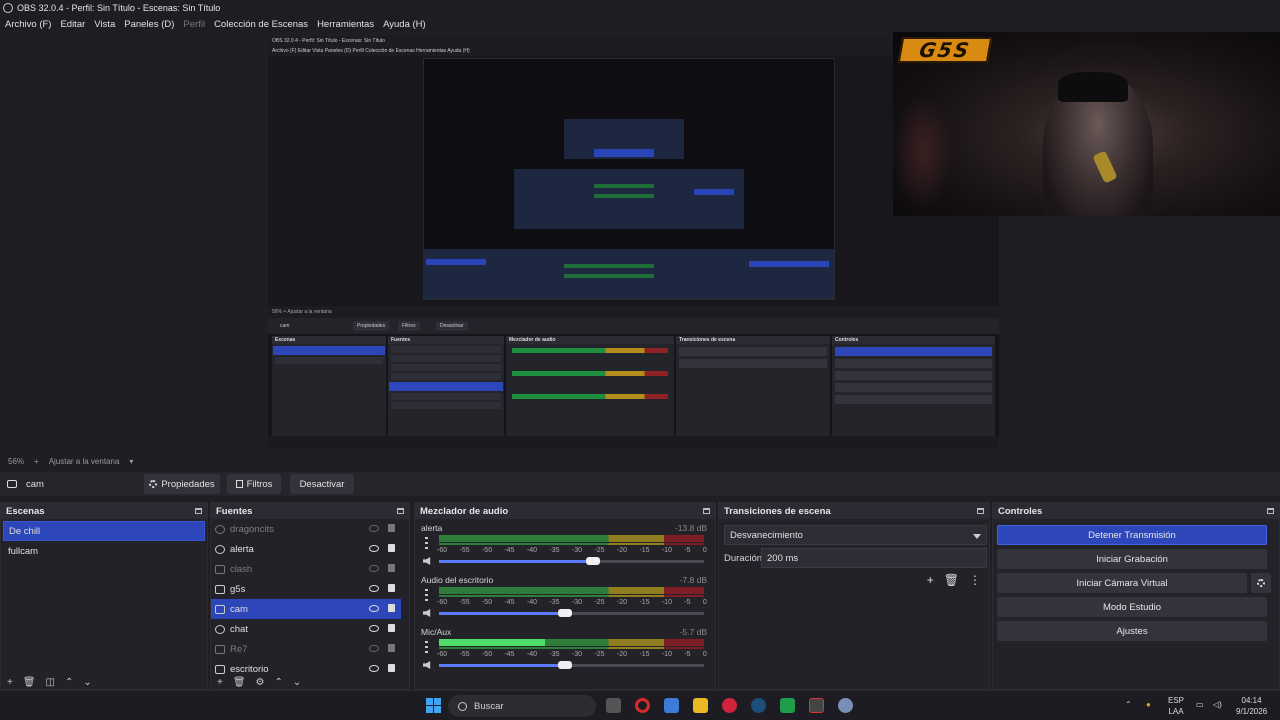 Image resolution: width=1280 pixels, height=720 pixels. What do you see at coordinates (1200, 704) in the screenshot?
I see `network-icon: ▭` at bounding box center [1200, 704].